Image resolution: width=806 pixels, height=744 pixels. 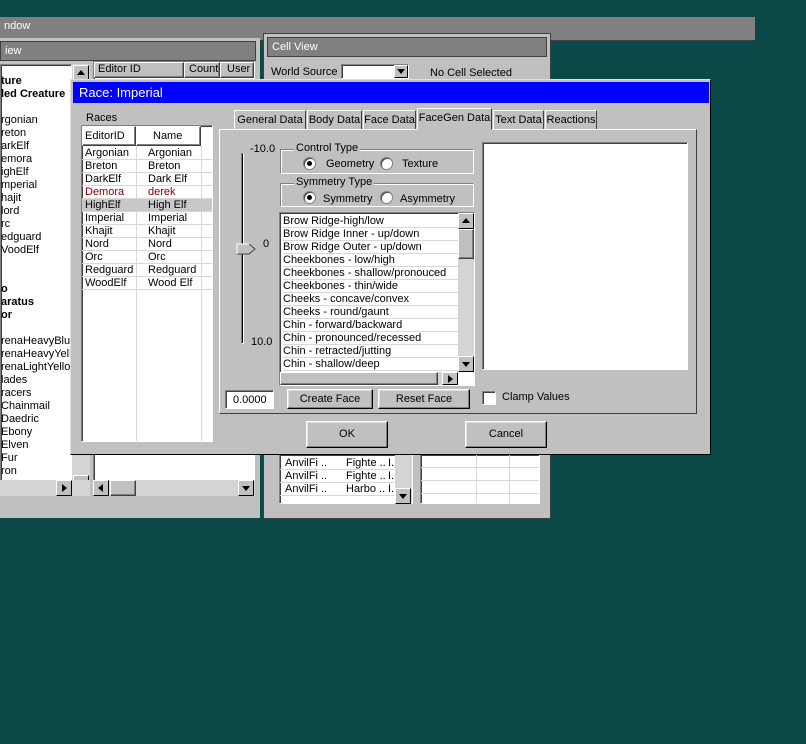 What do you see at coordinates (389, 120) in the screenshot?
I see `tab-face-data: Face Data` at bounding box center [389, 120].